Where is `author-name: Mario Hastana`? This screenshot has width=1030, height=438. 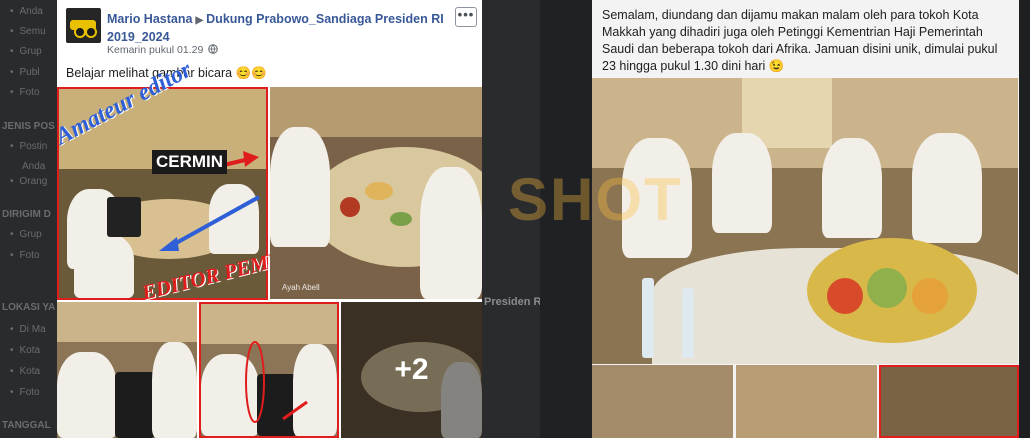
author-name: Mario Hastana is located at coordinates (149, 19).